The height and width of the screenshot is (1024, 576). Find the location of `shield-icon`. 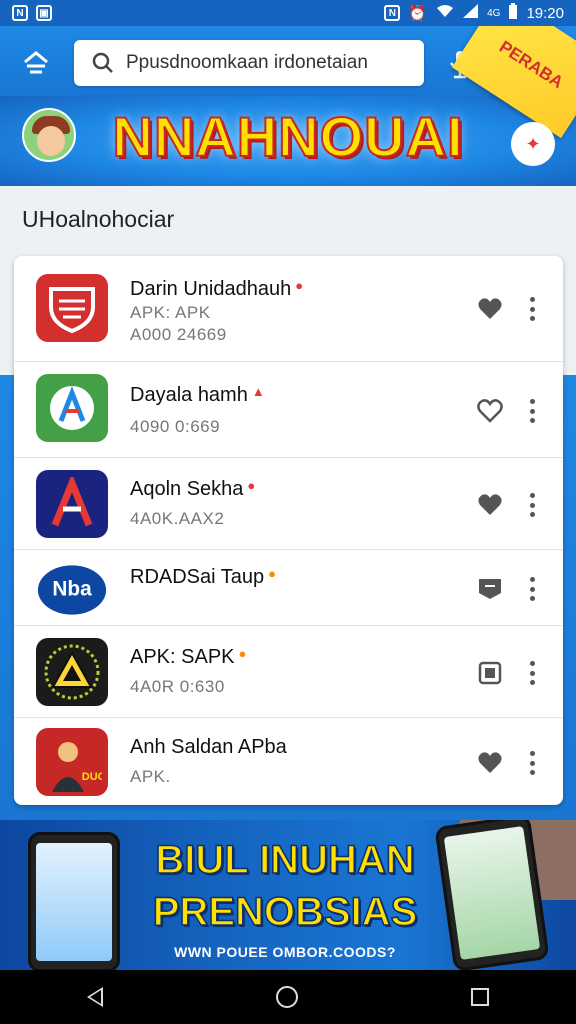

shield-icon is located at coordinates (72, 308).